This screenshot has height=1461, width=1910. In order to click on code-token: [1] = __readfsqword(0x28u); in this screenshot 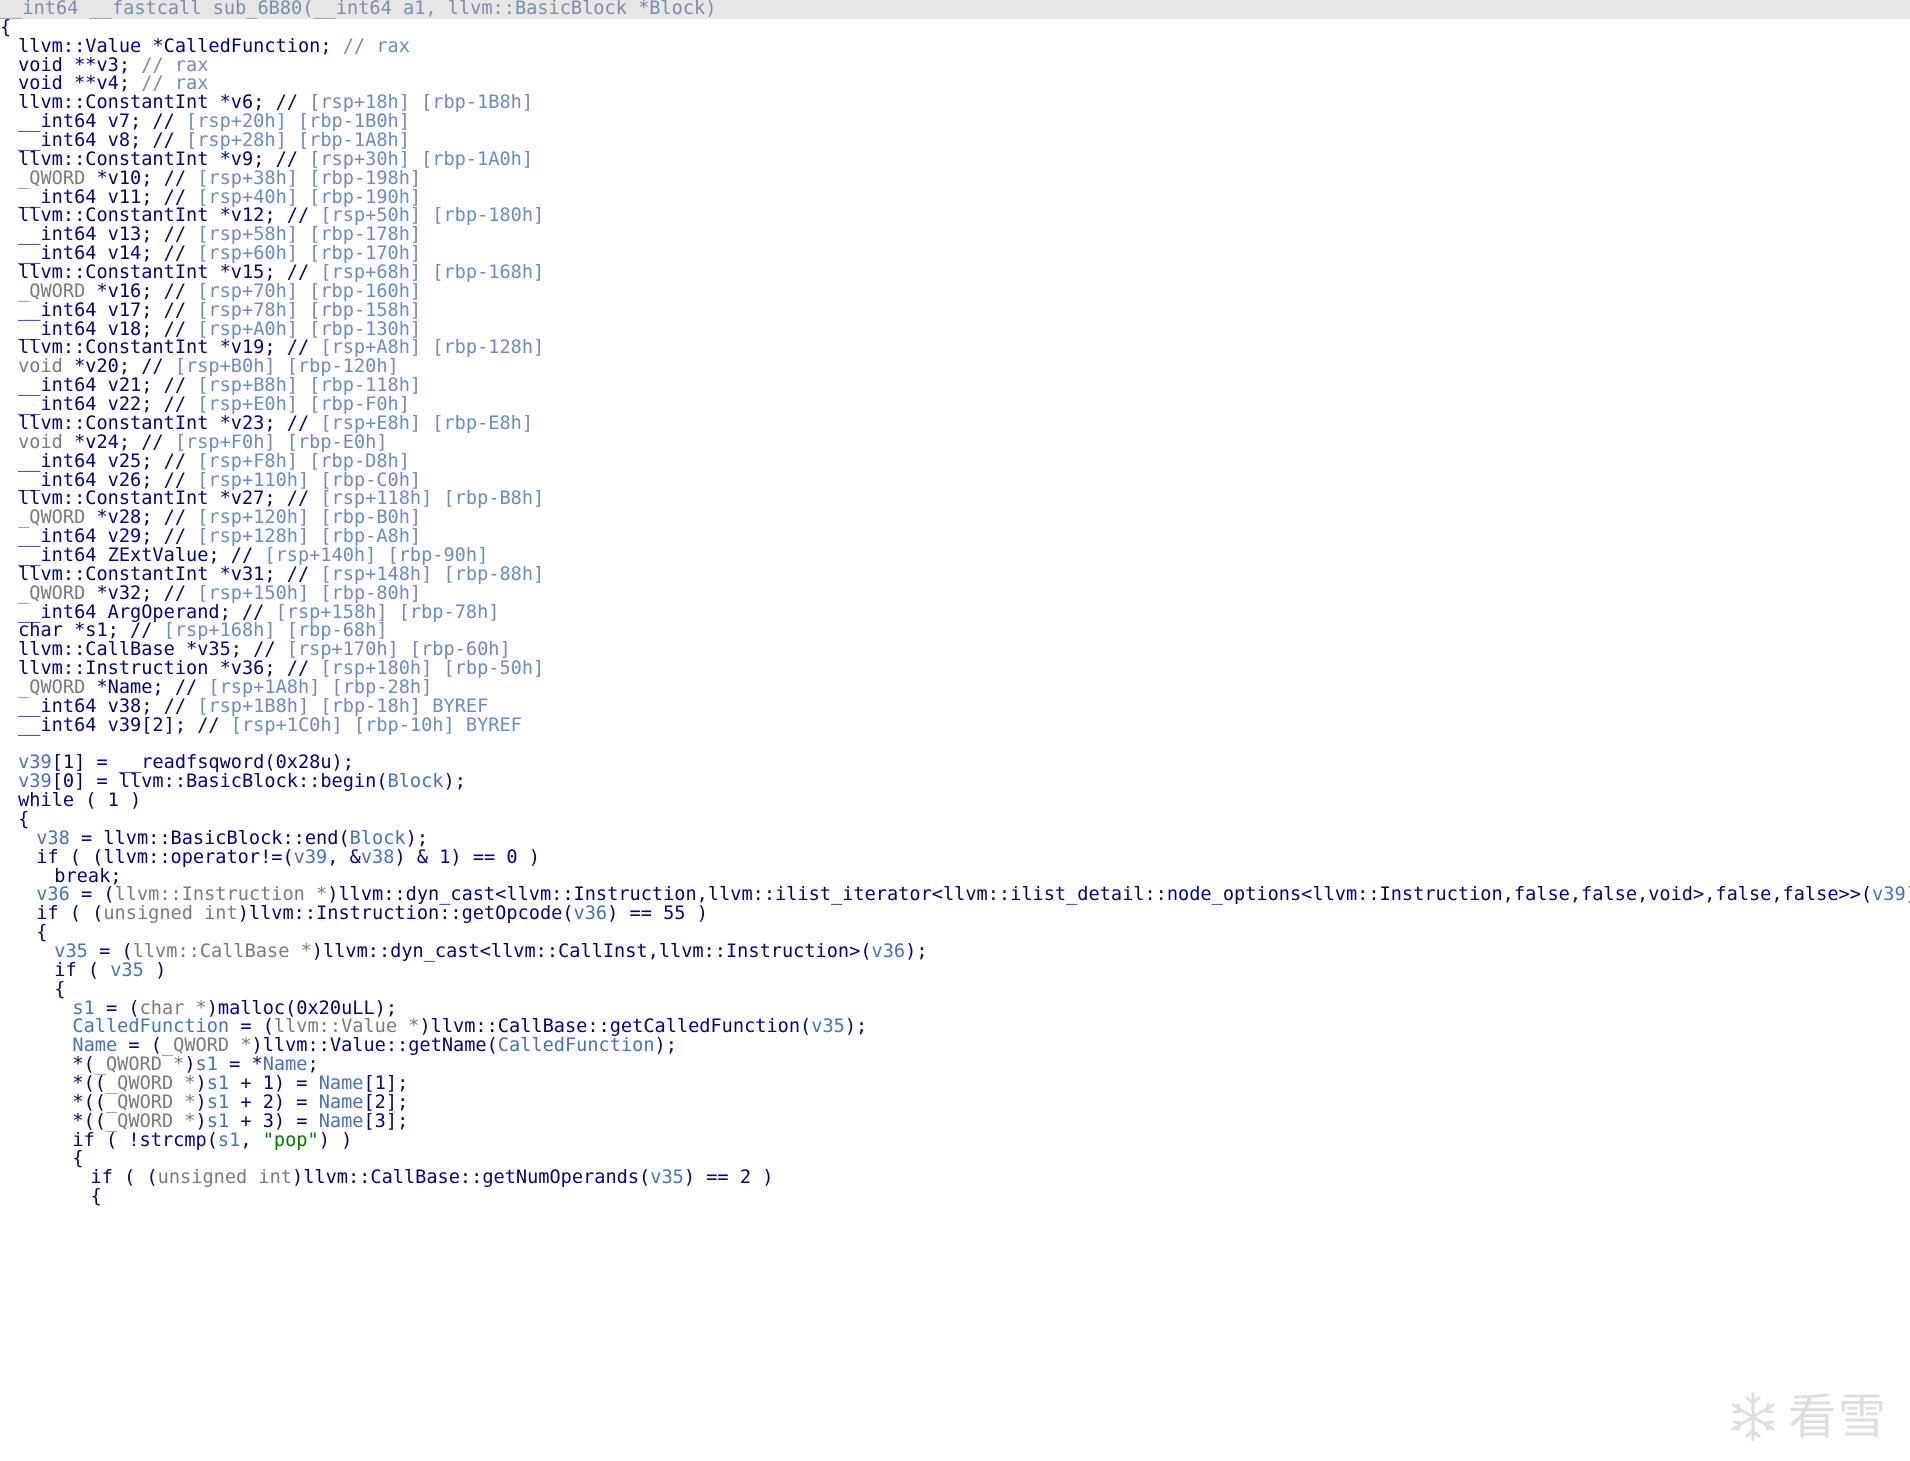, I will do `click(202, 763)`.